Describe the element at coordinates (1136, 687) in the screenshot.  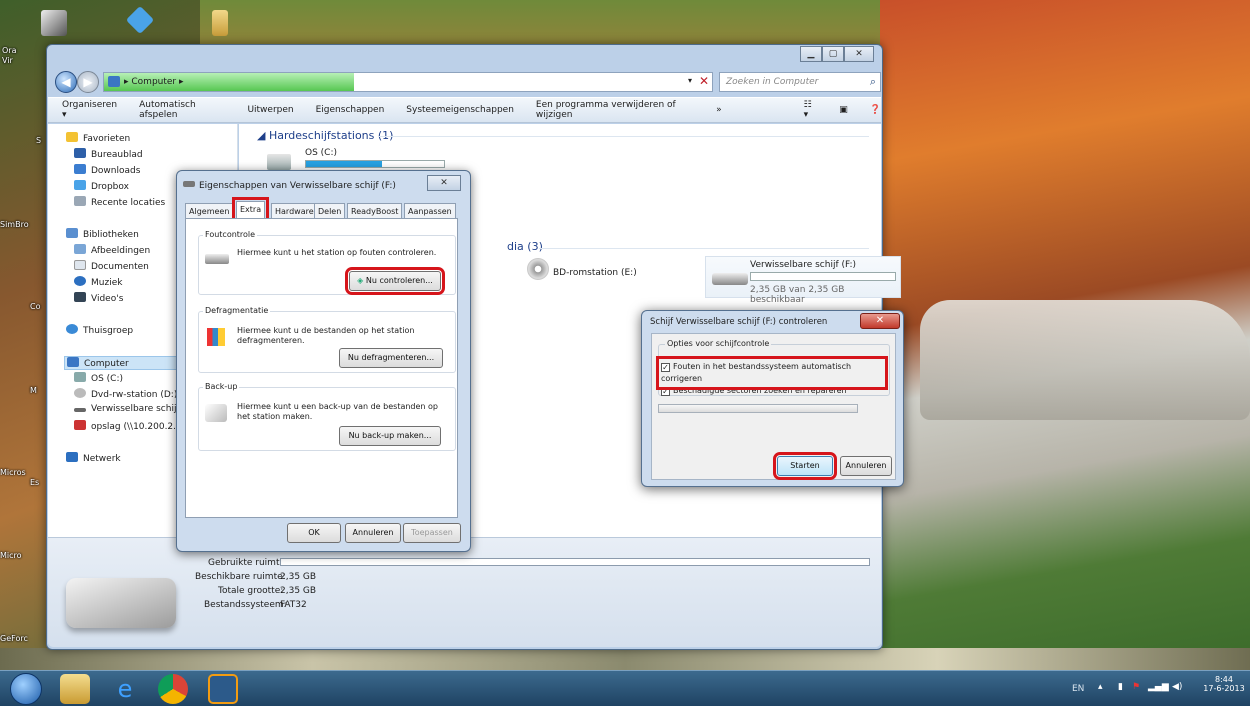
I see `action-center-icon: ⚑` at that location.